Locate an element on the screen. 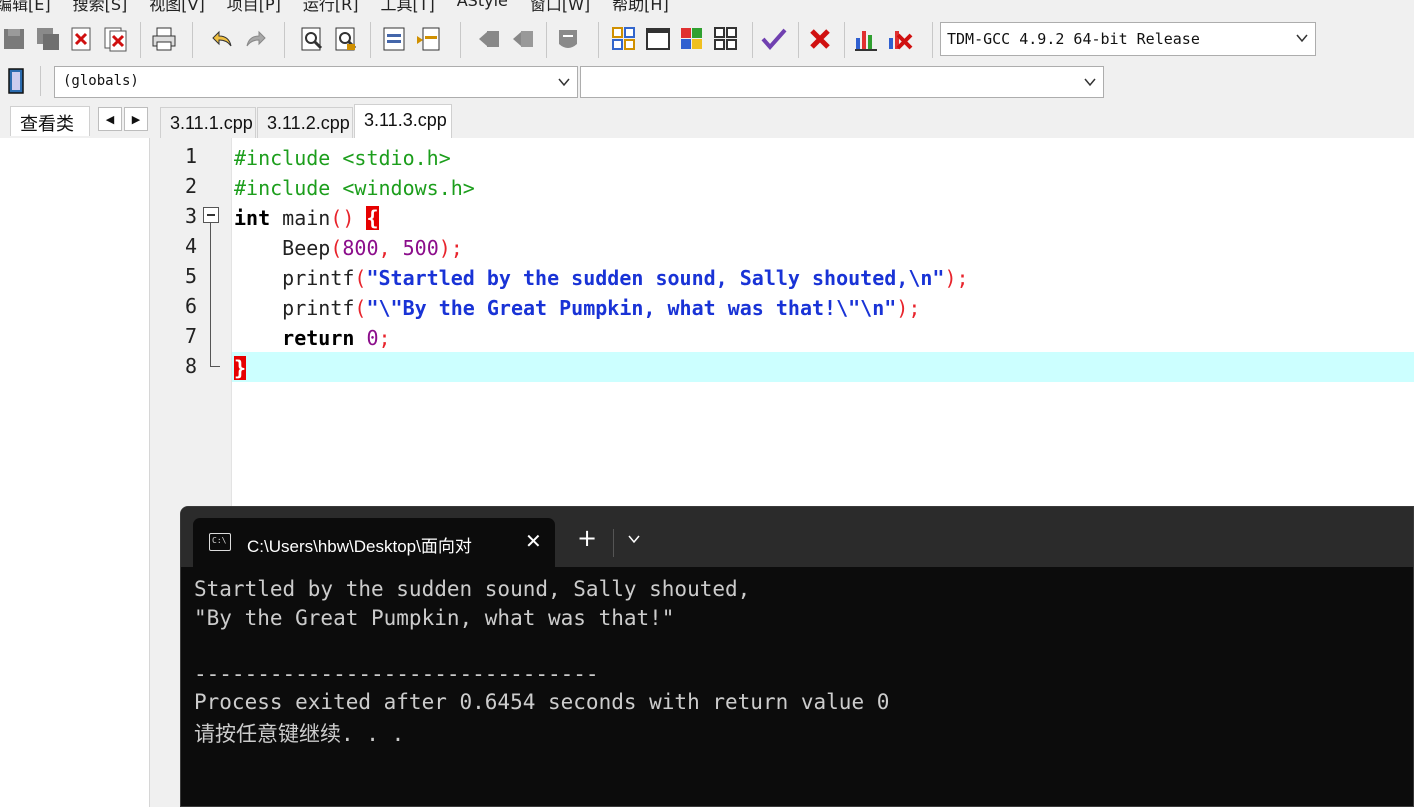 The height and width of the screenshot is (807, 1414). unindent-icon is located at coordinates (522, 39).